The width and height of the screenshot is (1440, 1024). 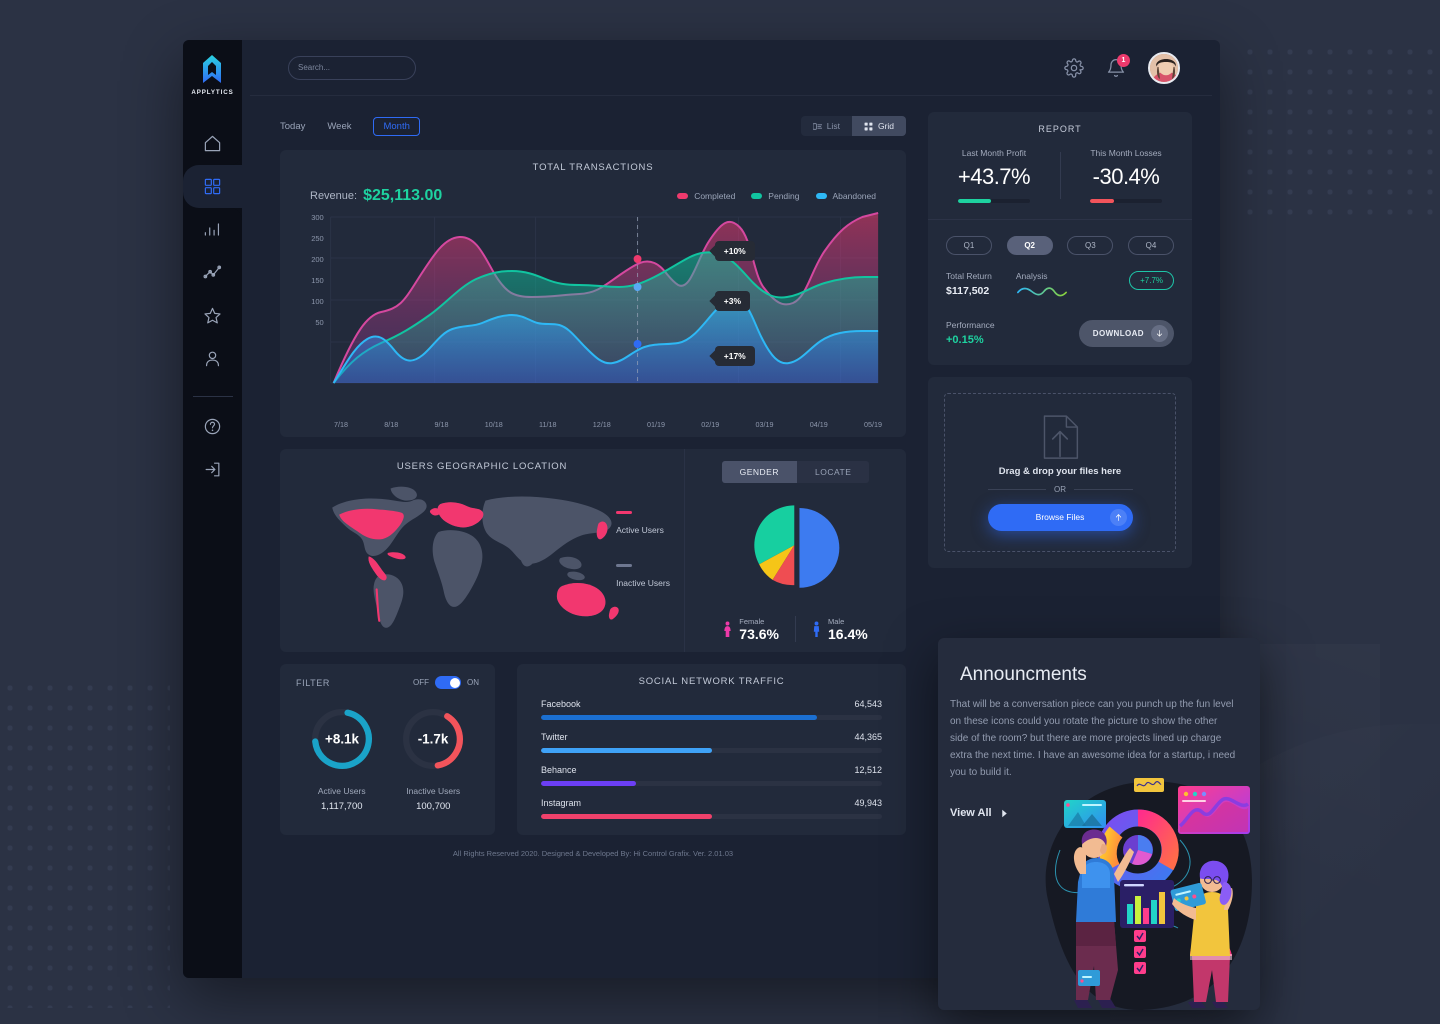 I want to click on svg-text: 250, so click(x=317, y=238).